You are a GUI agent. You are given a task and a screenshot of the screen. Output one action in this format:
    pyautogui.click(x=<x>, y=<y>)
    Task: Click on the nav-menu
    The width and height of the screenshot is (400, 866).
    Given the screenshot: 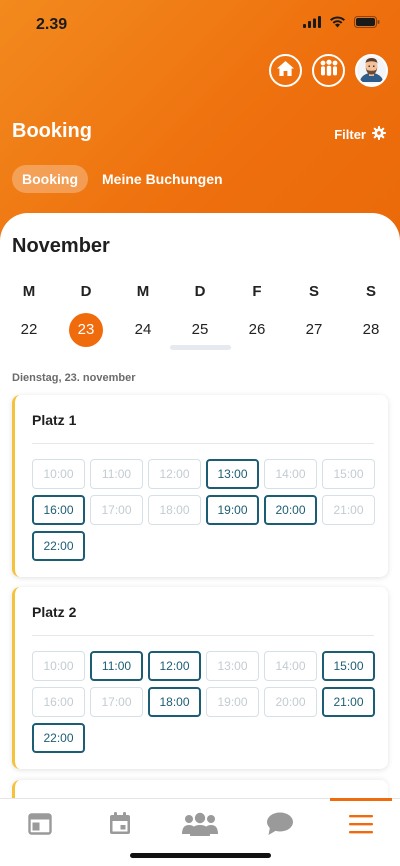 What is the action you would take?
    pyautogui.click(x=361, y=826)
    